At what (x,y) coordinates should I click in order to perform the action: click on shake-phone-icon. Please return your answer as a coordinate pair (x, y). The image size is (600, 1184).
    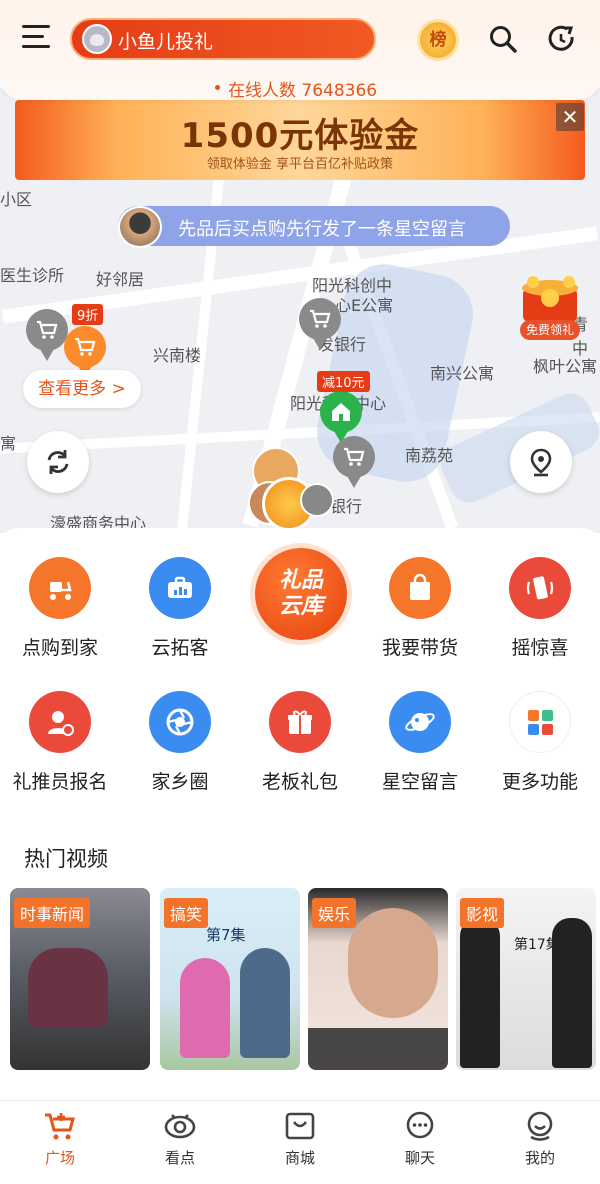
    Looking at the image, I should click on (540, 588).